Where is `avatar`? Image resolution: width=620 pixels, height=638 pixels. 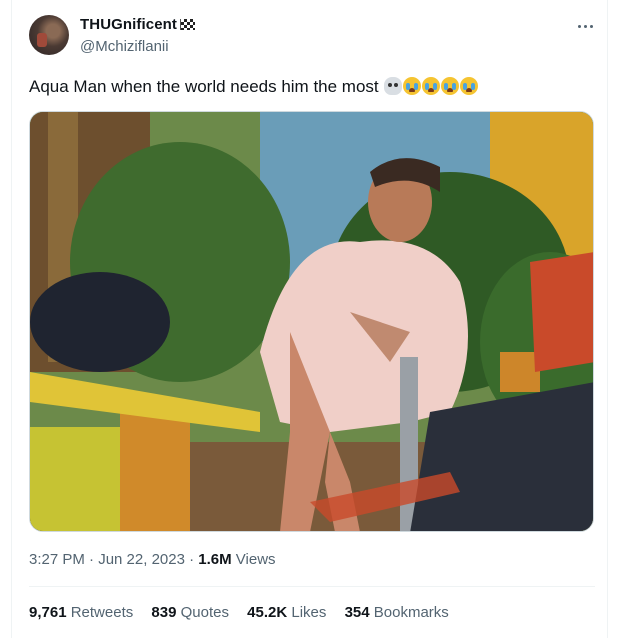 avatar is located at coordinates (49, 35).